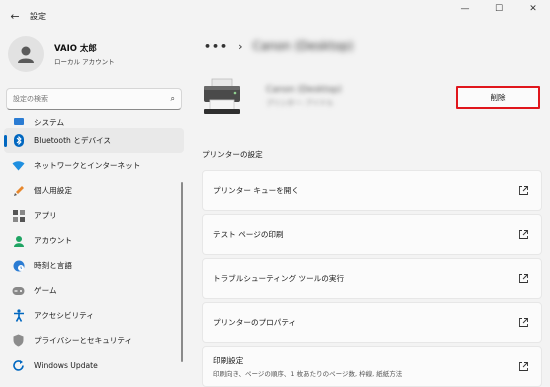 This screenshot has height=387, width=550. I want to click on sidebar-scrollbar, so click(182, 272).